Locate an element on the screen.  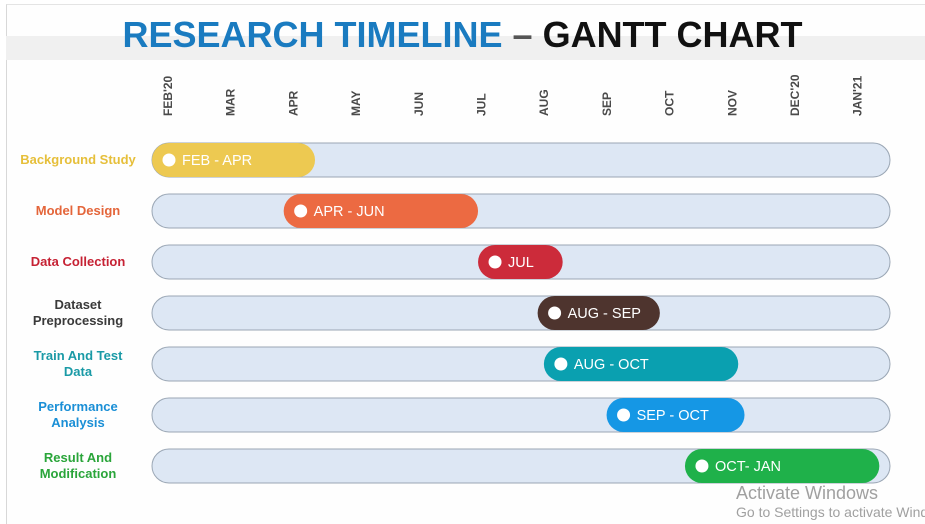
task-label: Preprocessing is located at coordinates (78, 320).